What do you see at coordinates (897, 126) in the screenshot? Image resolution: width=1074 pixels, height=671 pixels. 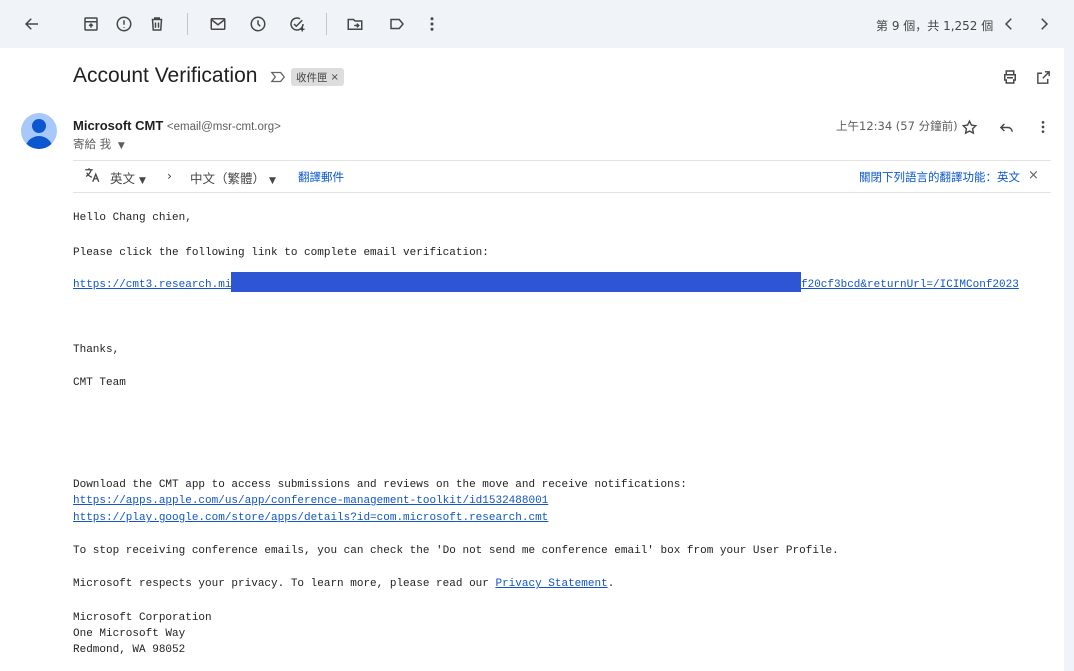 I see `email-timestamp: 上午12:34 (57 分鐘前)` at bounding box center [897, 126].